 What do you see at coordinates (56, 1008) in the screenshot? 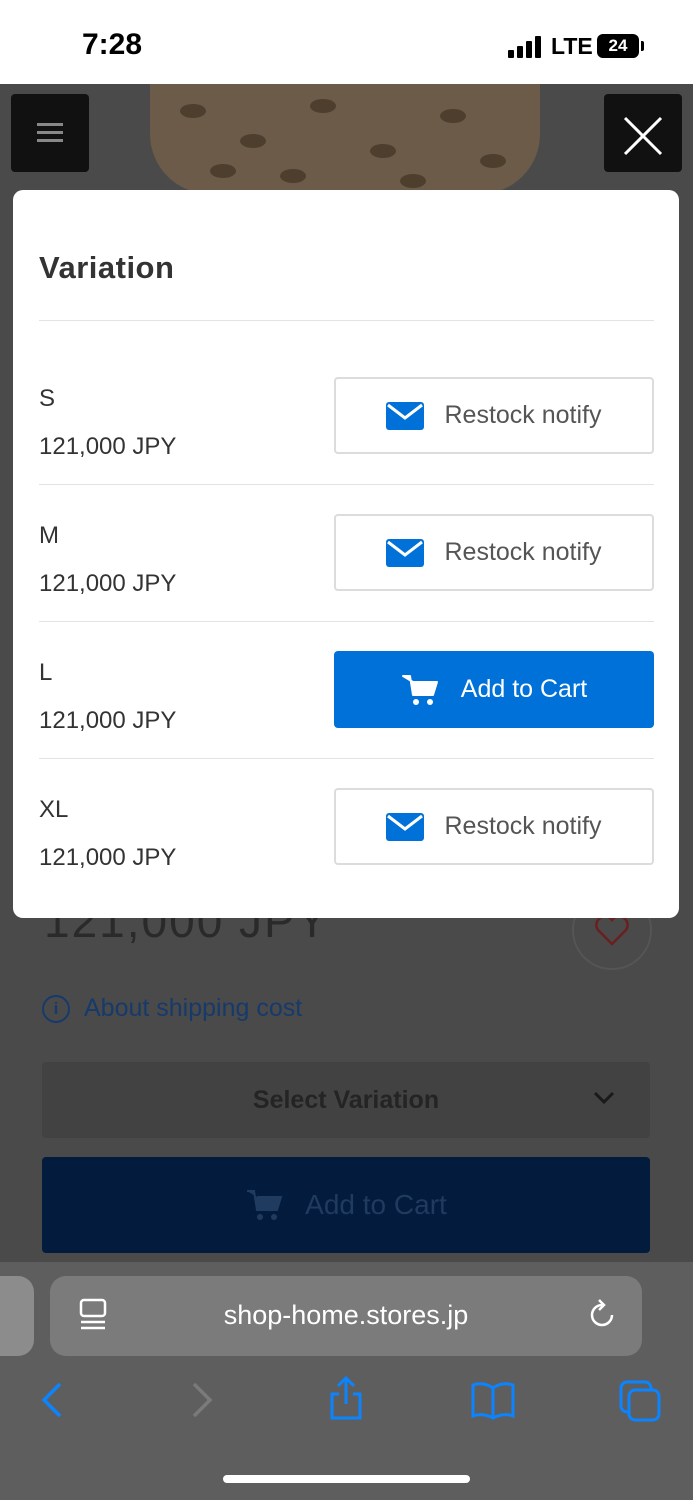
I see `info-icon: i` at bounding box center [56, 1008].